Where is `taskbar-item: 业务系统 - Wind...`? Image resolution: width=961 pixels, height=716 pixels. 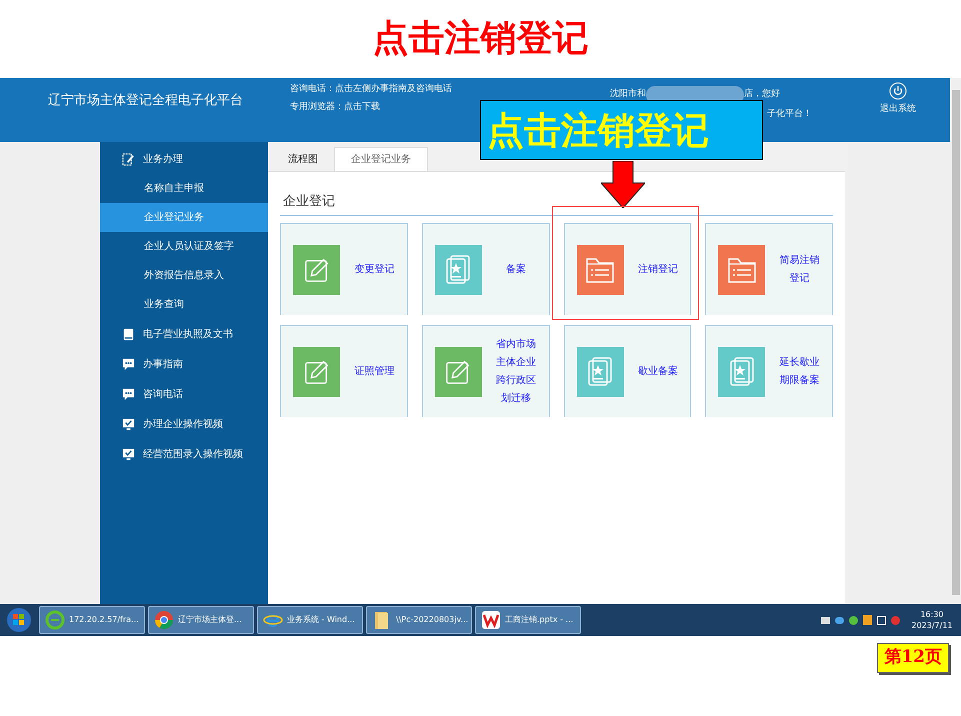 taskbar-item: 业务系统 - Wind... is located at coordinates (310, 620).